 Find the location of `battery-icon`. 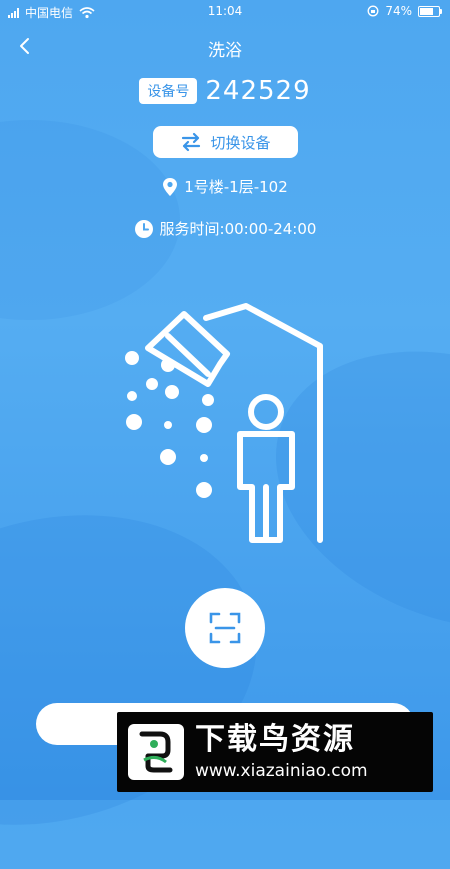

battery-icon is located at coordinates (430, 11).